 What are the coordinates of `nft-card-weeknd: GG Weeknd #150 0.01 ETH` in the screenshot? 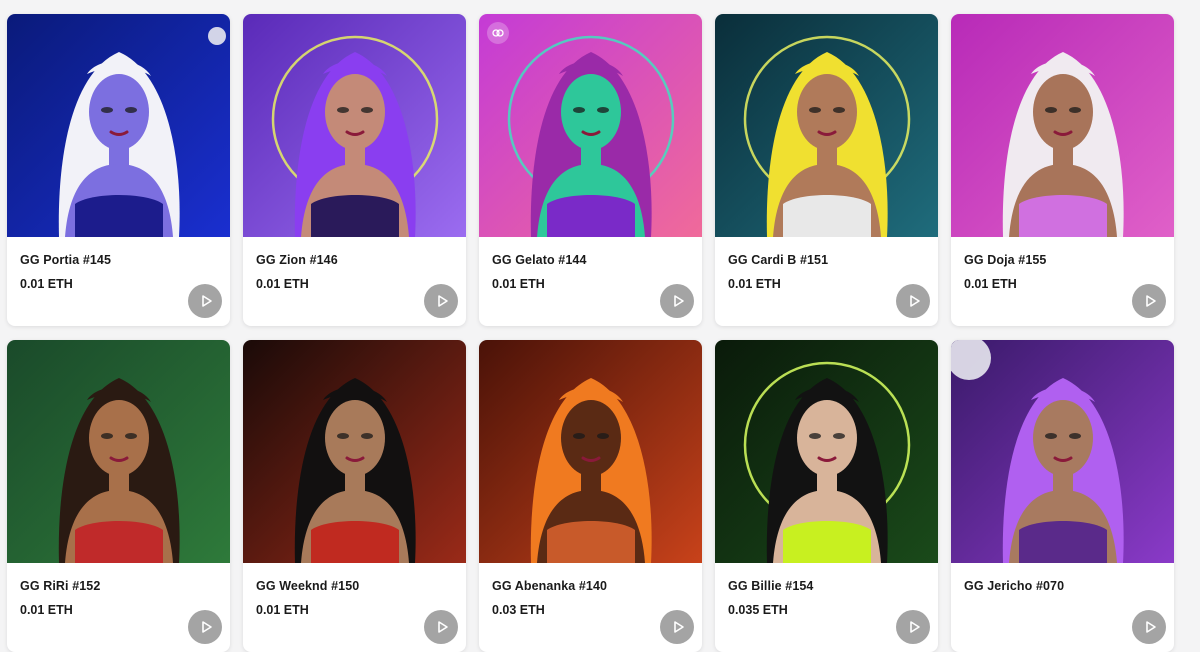 It's located at (354, 496).